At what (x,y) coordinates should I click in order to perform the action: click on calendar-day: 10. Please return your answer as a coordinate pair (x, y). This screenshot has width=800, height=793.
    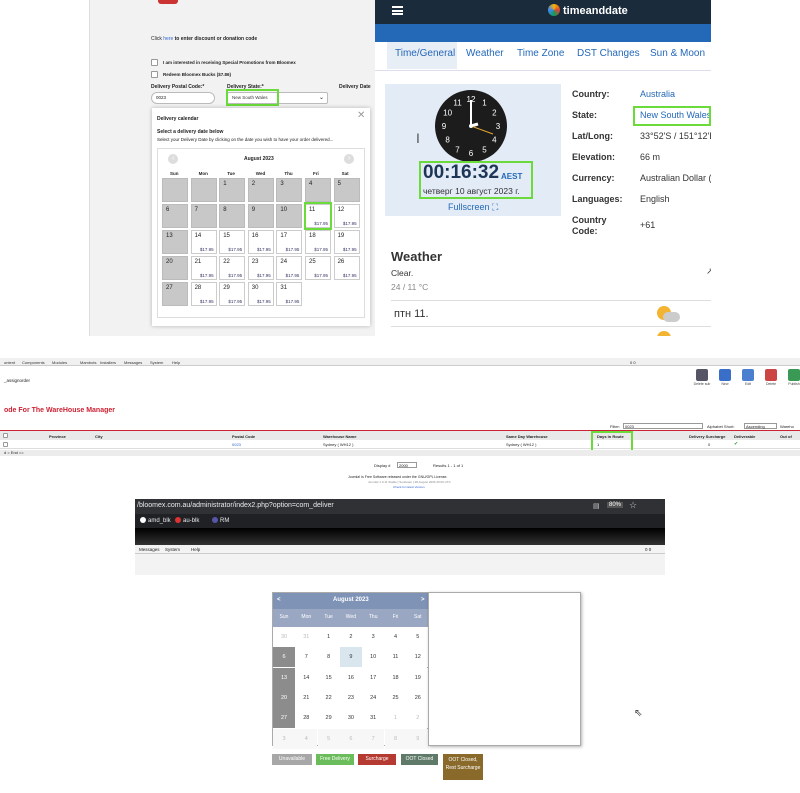
    Looking at the image, I should click on (289, 216).